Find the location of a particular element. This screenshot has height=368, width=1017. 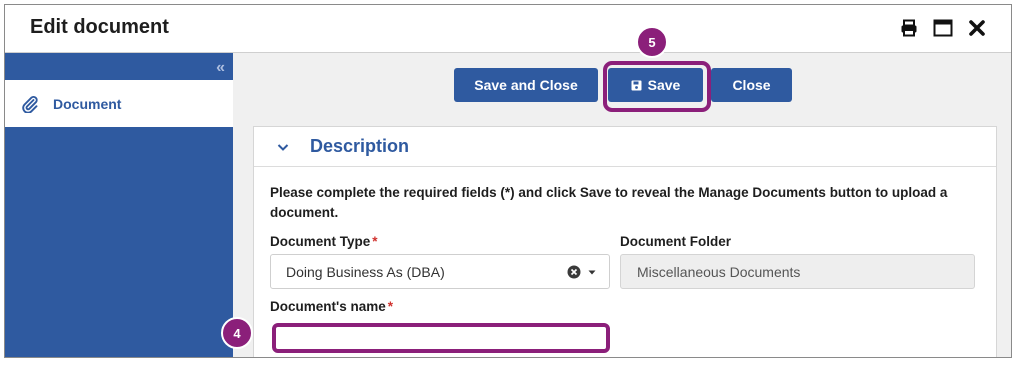

description-panel-header: Description is located at coordinates (625, 147).